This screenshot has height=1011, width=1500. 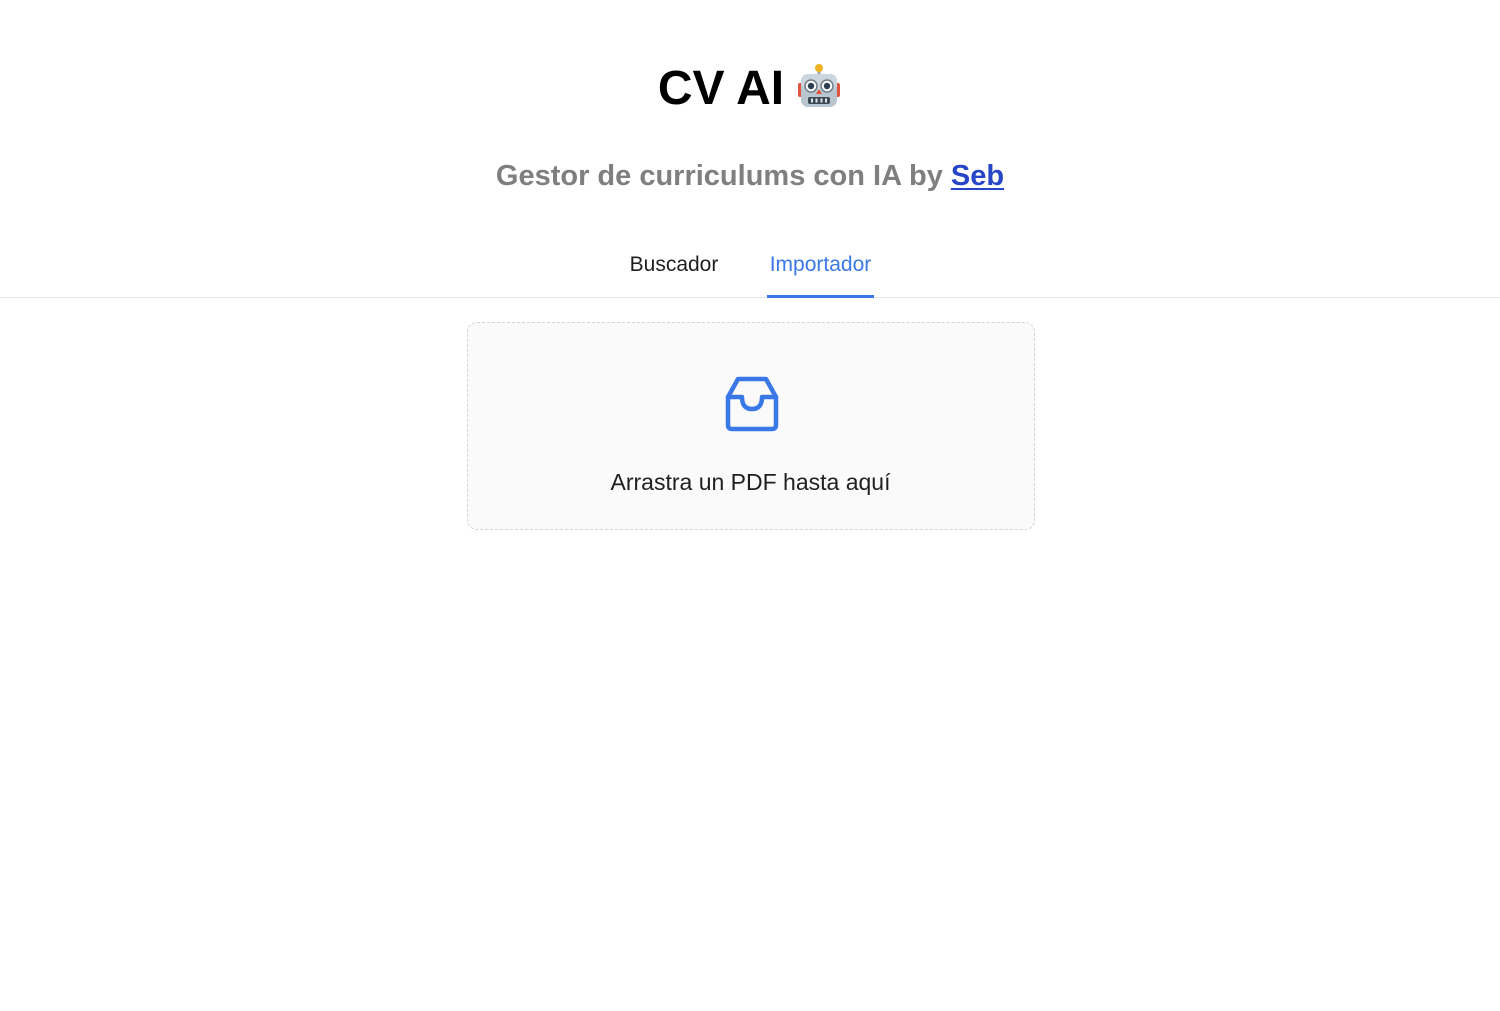 I want to click on page-subtitle: Gestor de curriculums con IA by Seb, so click(x=750, y=176).